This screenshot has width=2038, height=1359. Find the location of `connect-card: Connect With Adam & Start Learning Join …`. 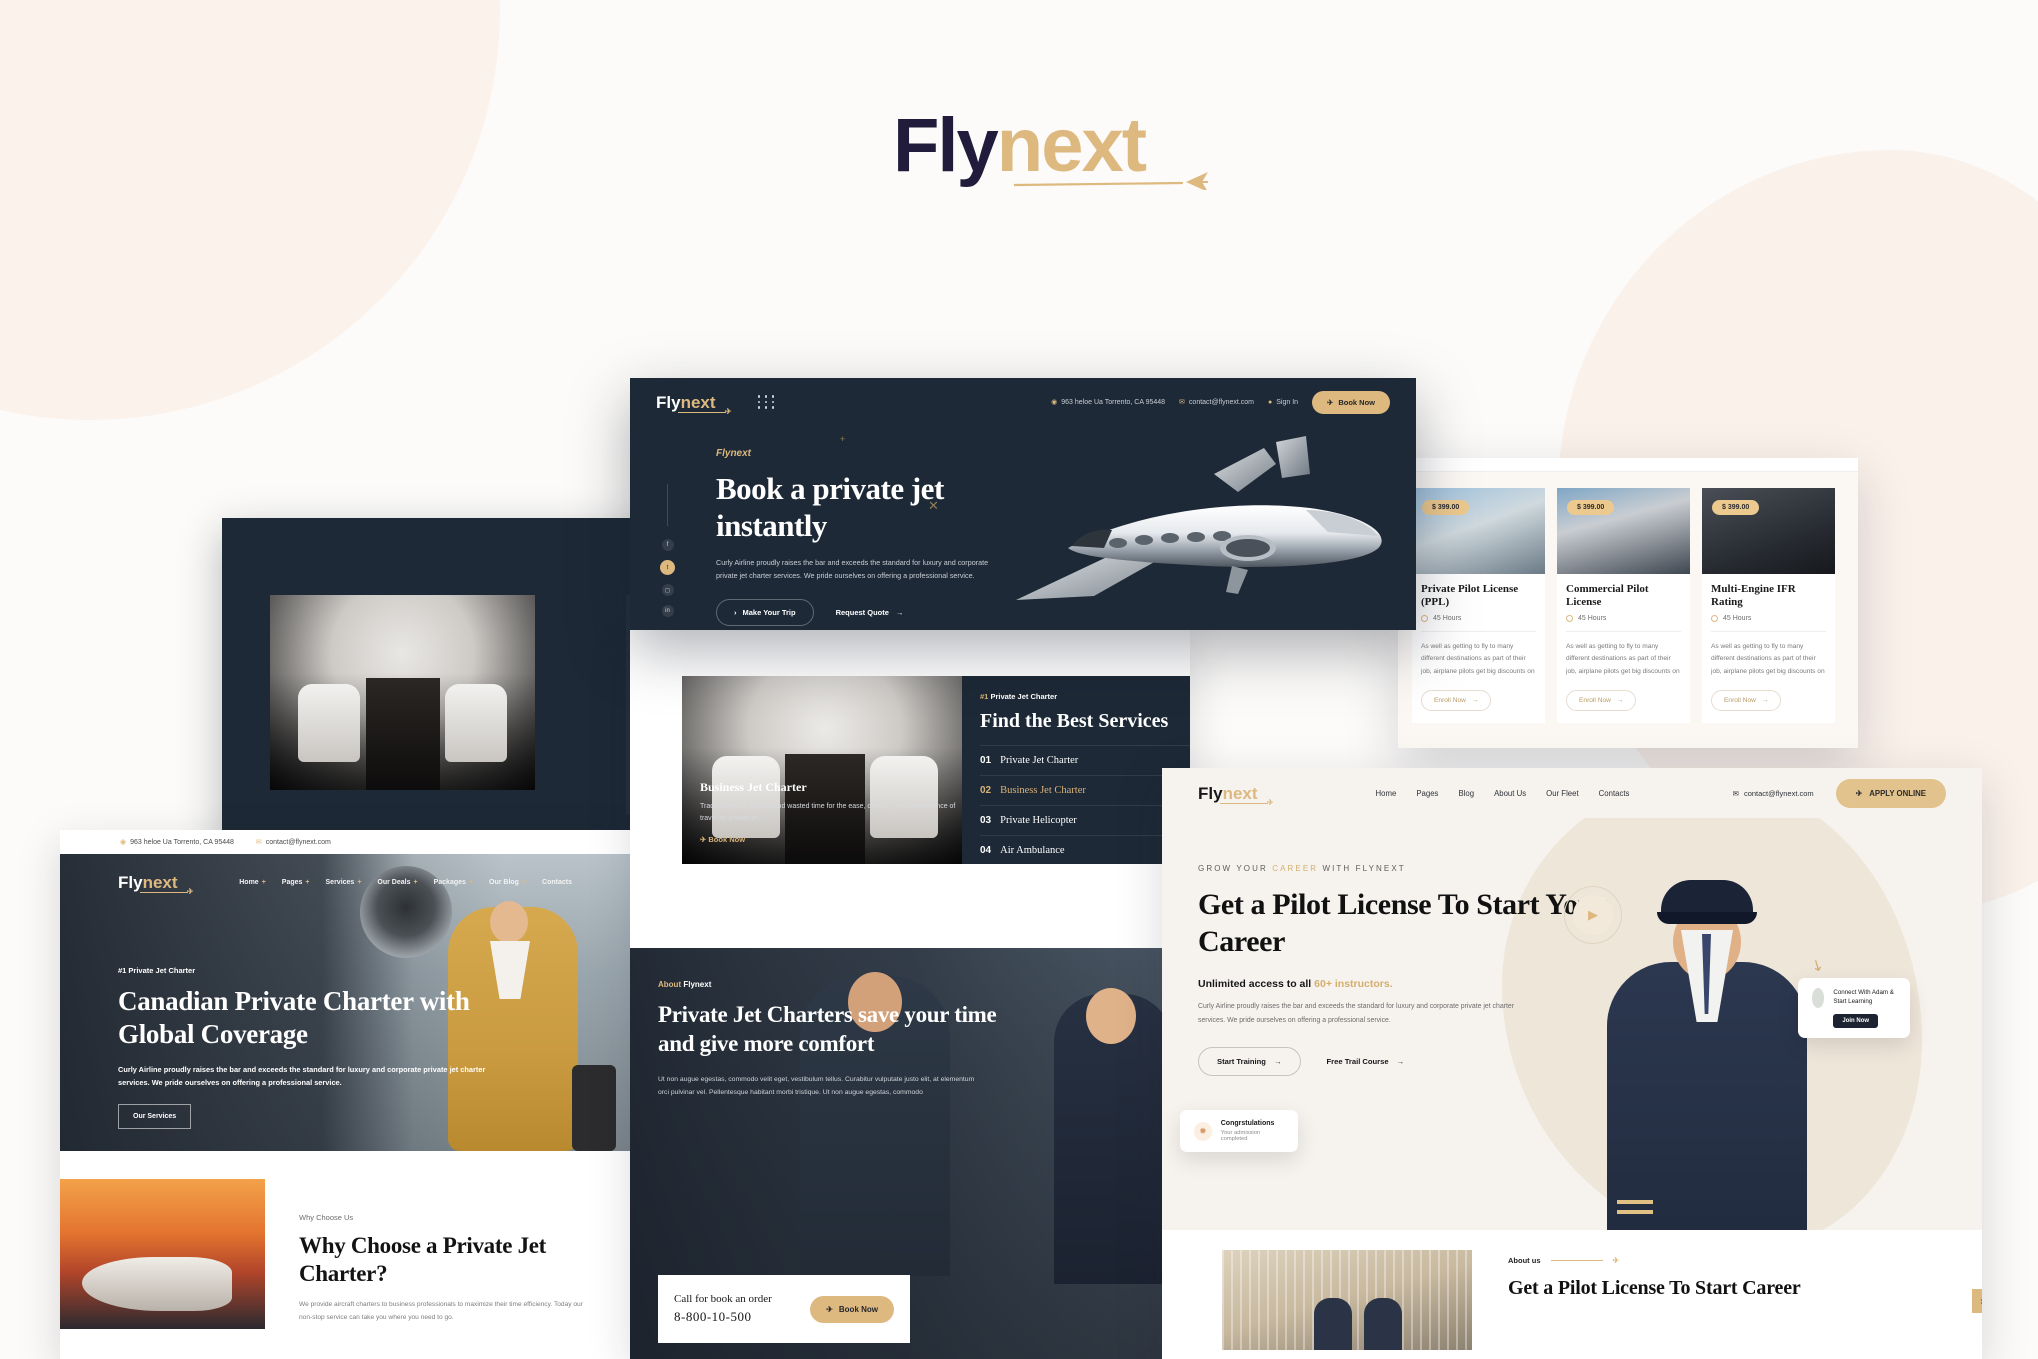

connect-card: Connect With Adam & Start Learning Join … is located at coordinates (1854, 1008).